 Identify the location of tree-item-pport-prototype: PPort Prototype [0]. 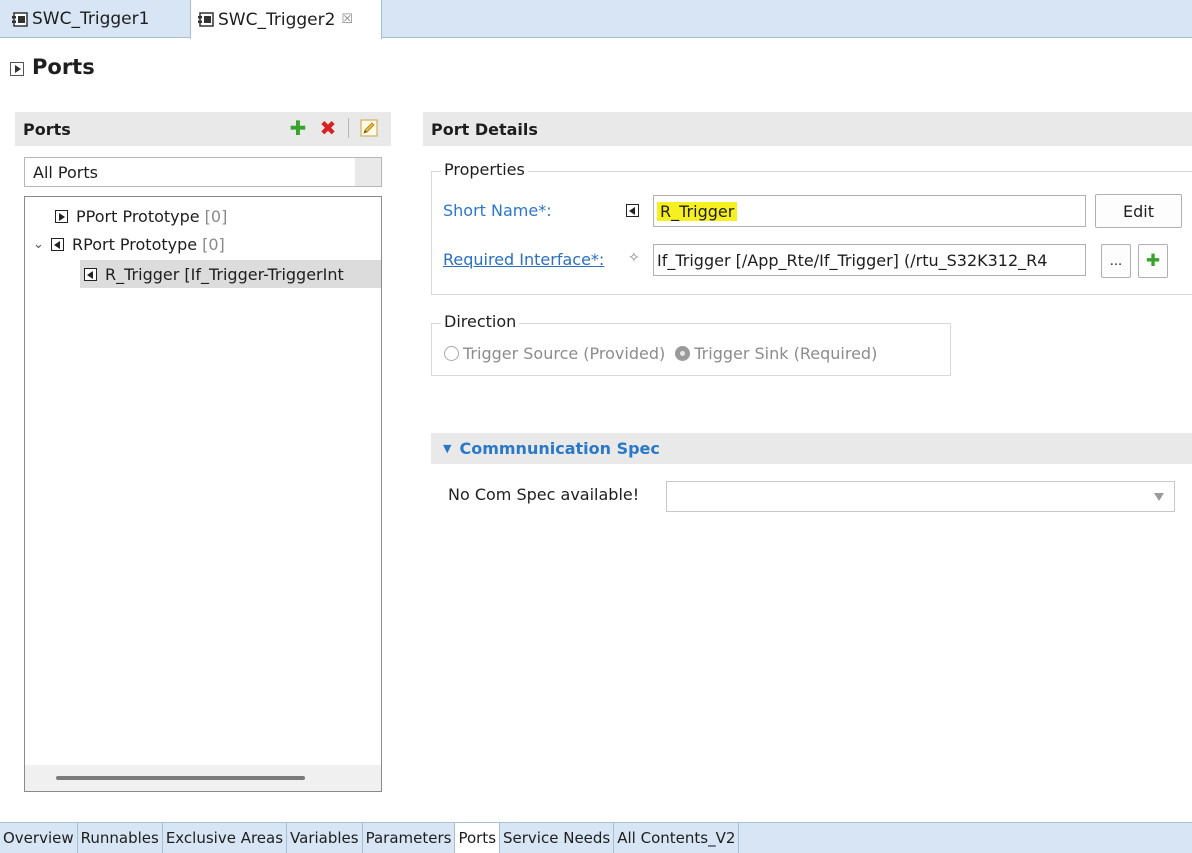
(132, 216).